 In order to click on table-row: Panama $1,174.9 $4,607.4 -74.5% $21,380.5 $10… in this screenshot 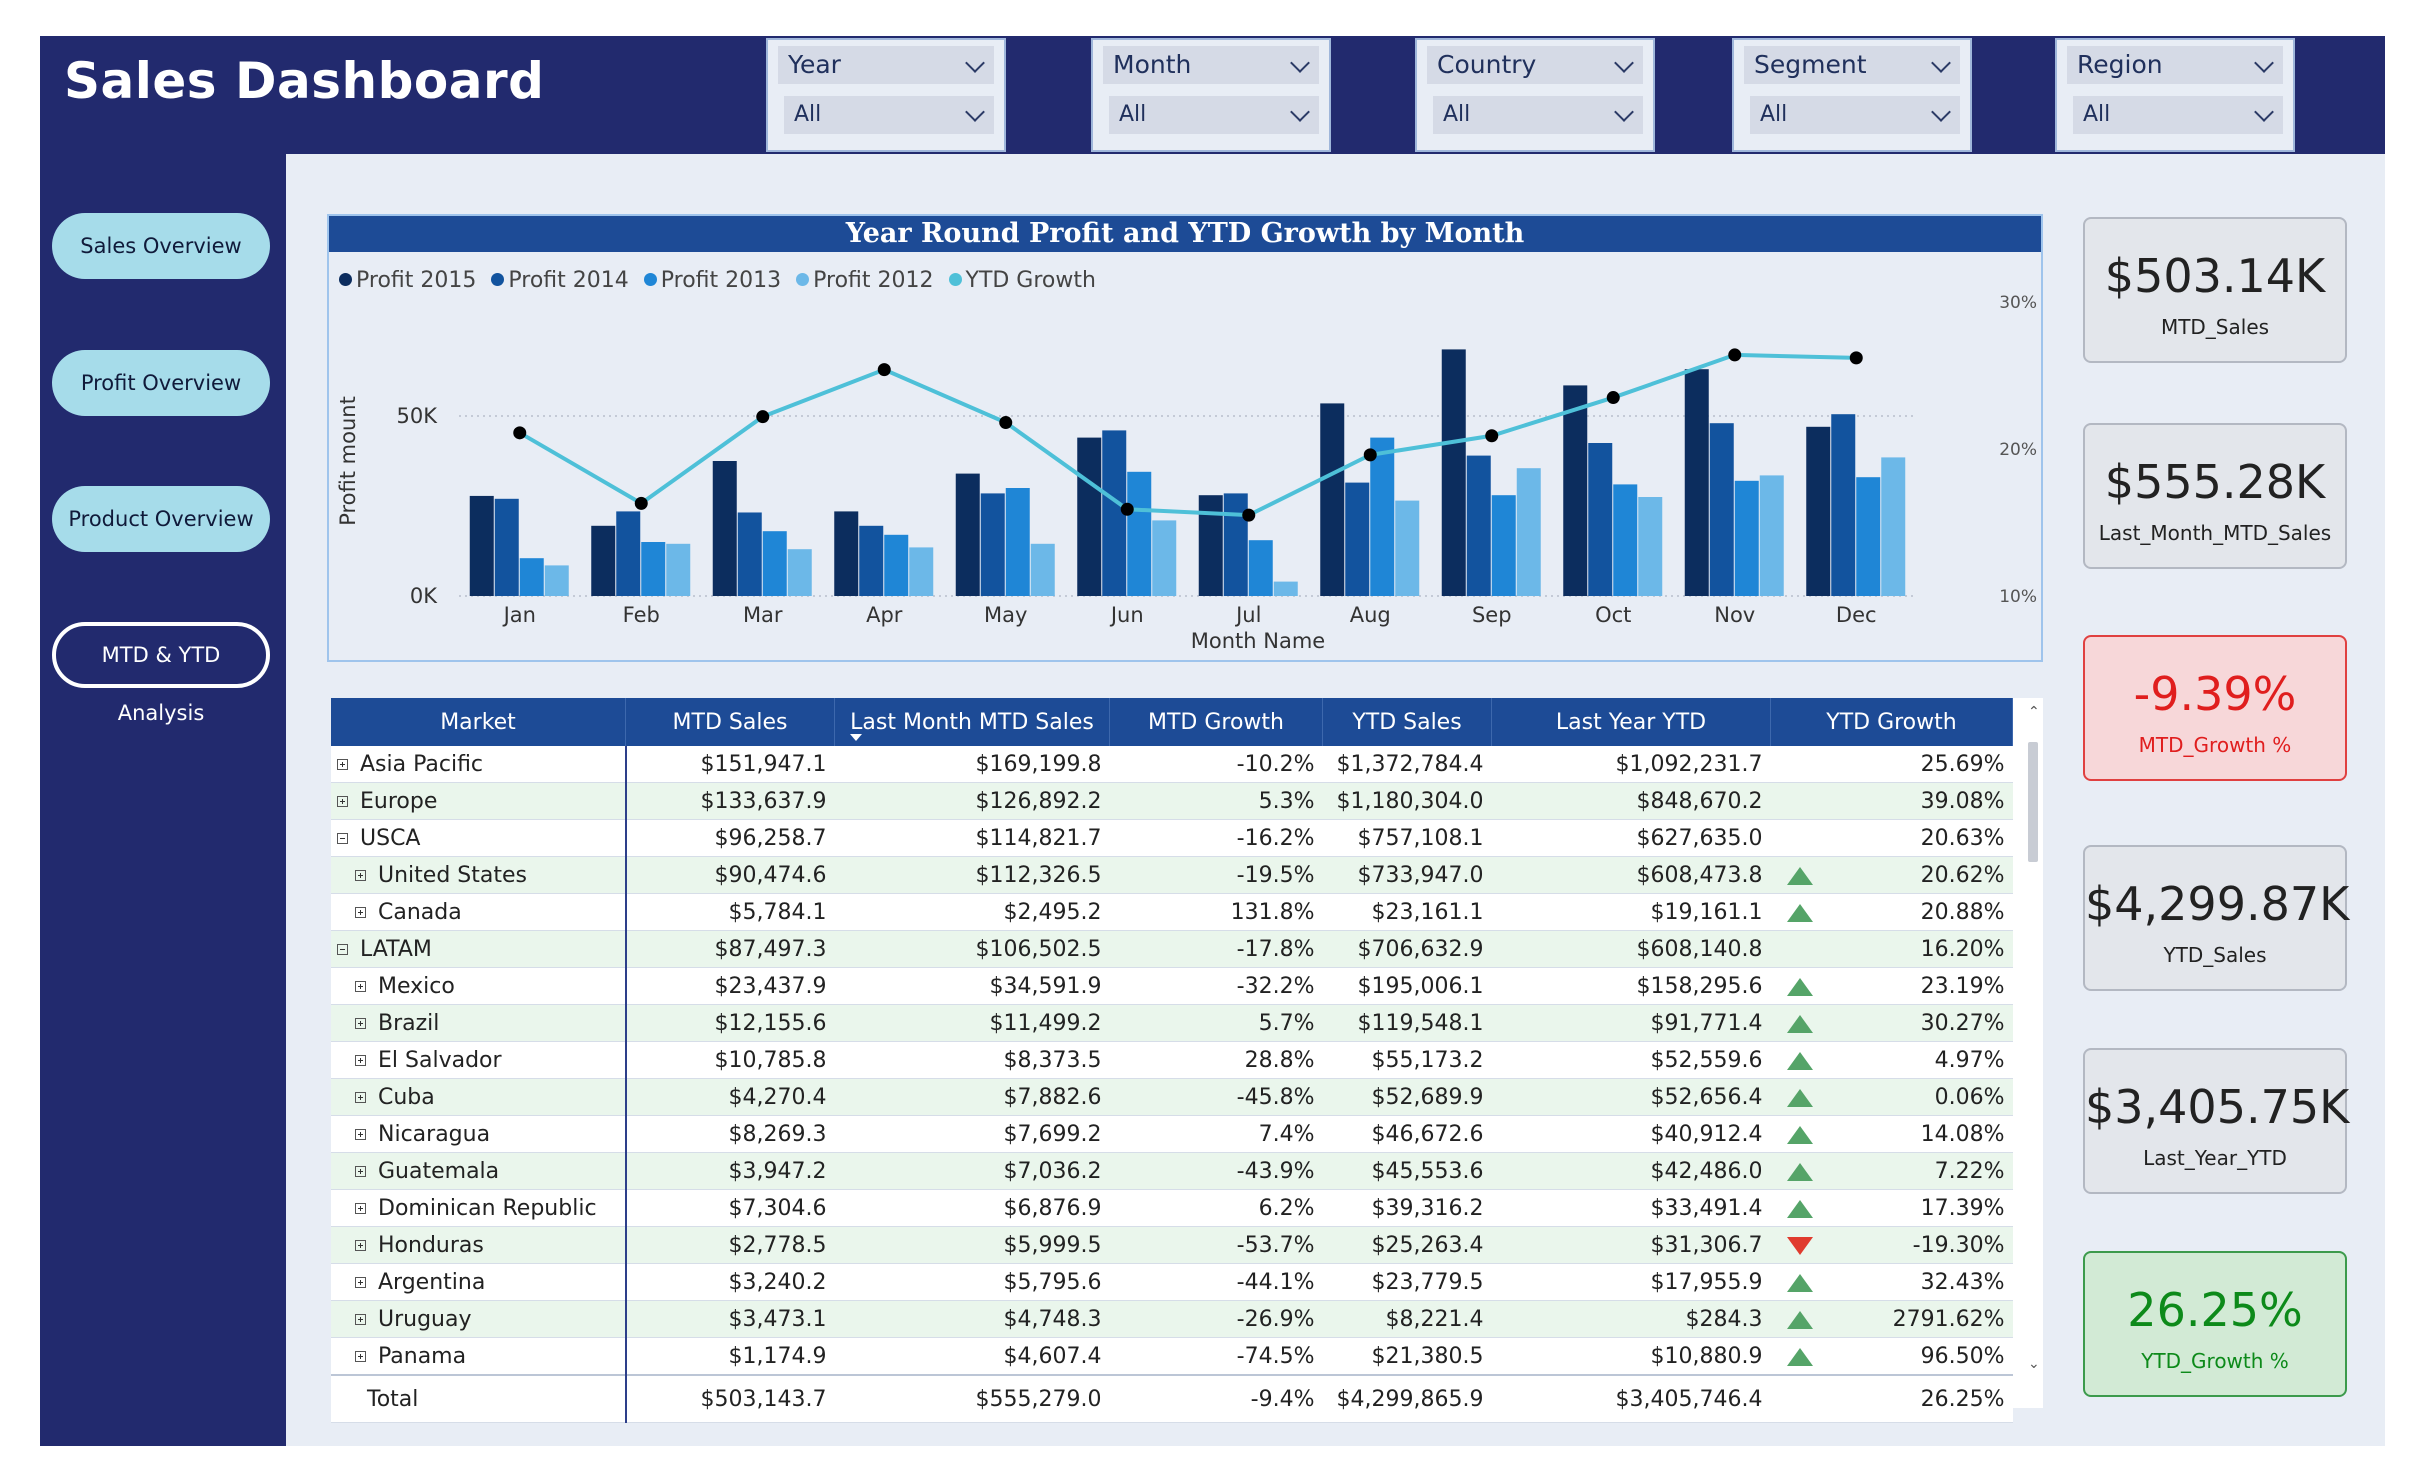, I will do `click(1172, 1356)`.